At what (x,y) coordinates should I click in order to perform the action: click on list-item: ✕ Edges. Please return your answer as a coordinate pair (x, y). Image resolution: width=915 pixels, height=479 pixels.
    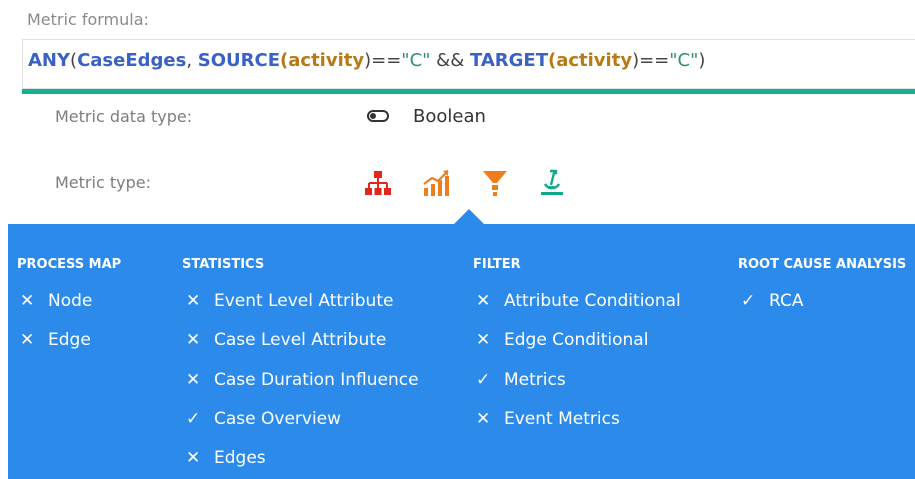
    Looking at the image, I should click on (226, 460).